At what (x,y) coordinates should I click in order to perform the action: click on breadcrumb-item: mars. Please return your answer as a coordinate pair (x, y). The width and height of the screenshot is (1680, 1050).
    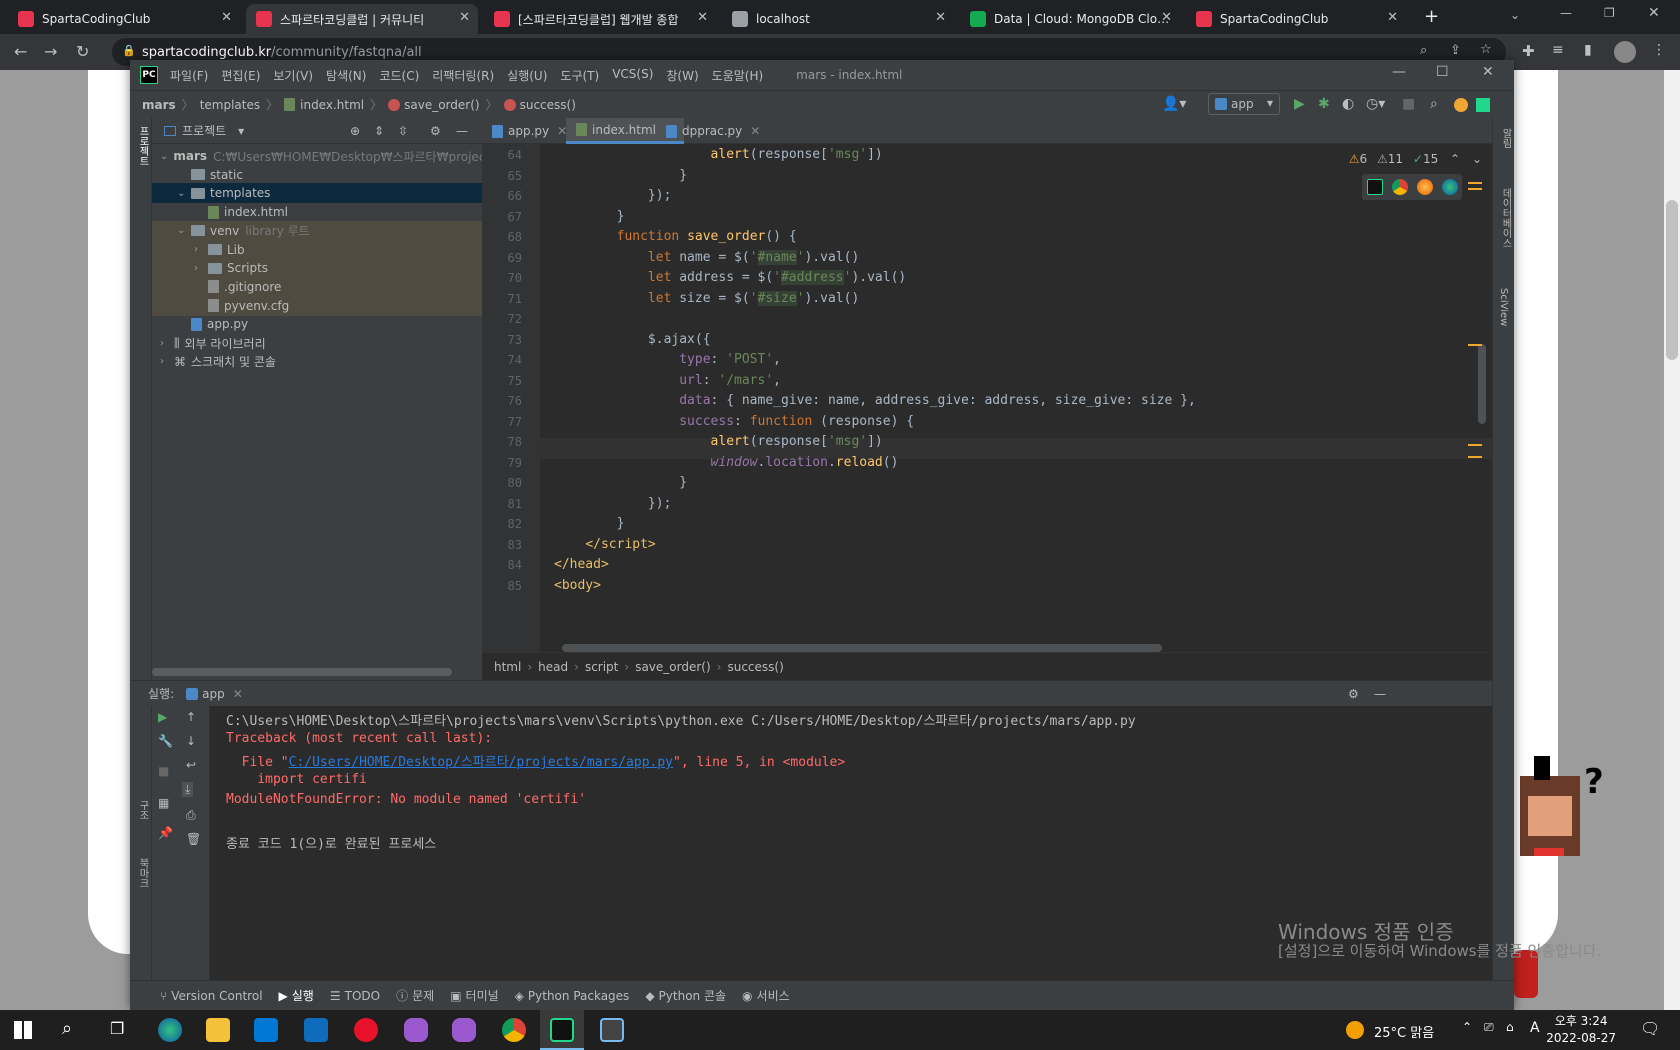
    Looking at the image, I should click on (159, 105).